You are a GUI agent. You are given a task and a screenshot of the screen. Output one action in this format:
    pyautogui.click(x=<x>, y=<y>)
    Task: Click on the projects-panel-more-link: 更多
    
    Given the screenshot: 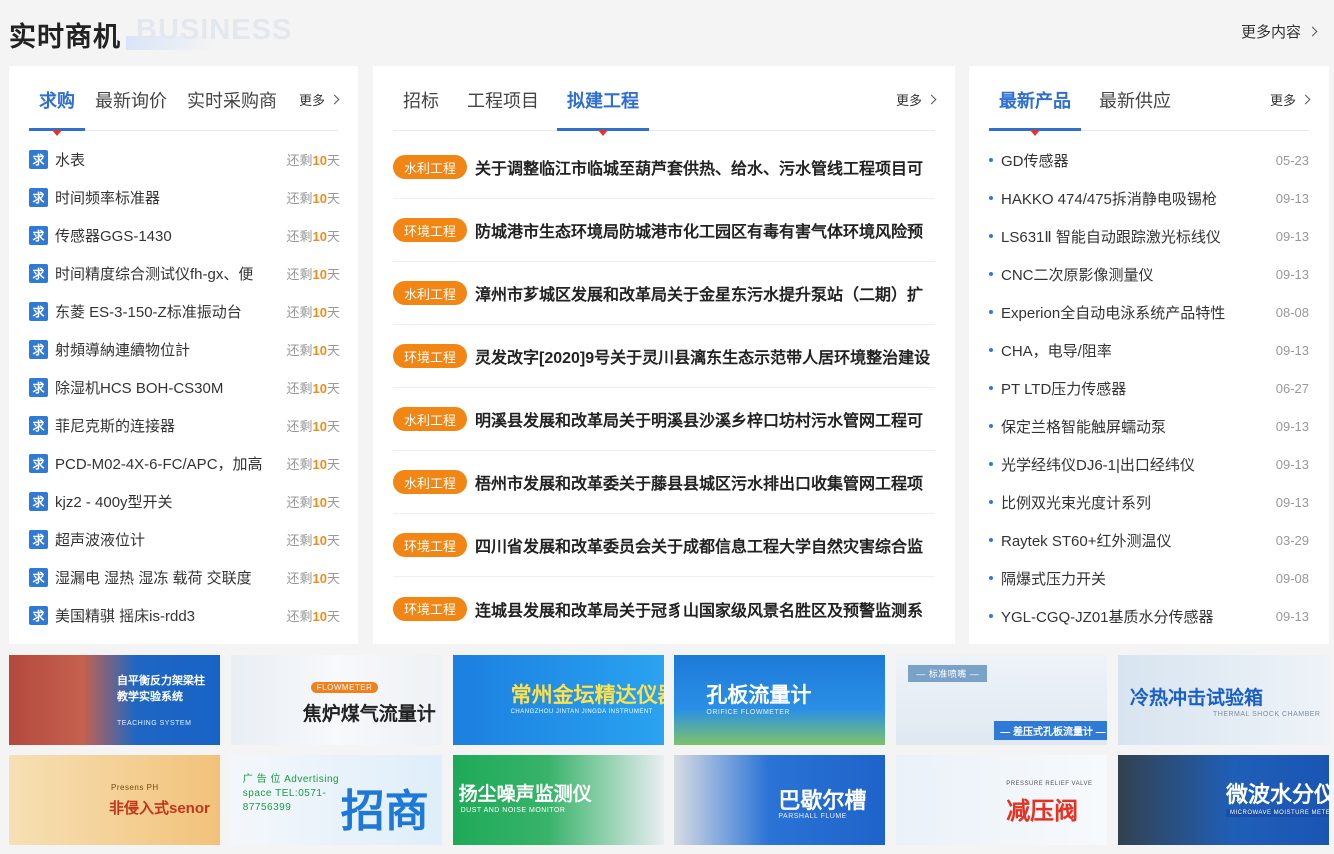 What is the action you would take?
    pyautogui.click(x=916, y=99)
    